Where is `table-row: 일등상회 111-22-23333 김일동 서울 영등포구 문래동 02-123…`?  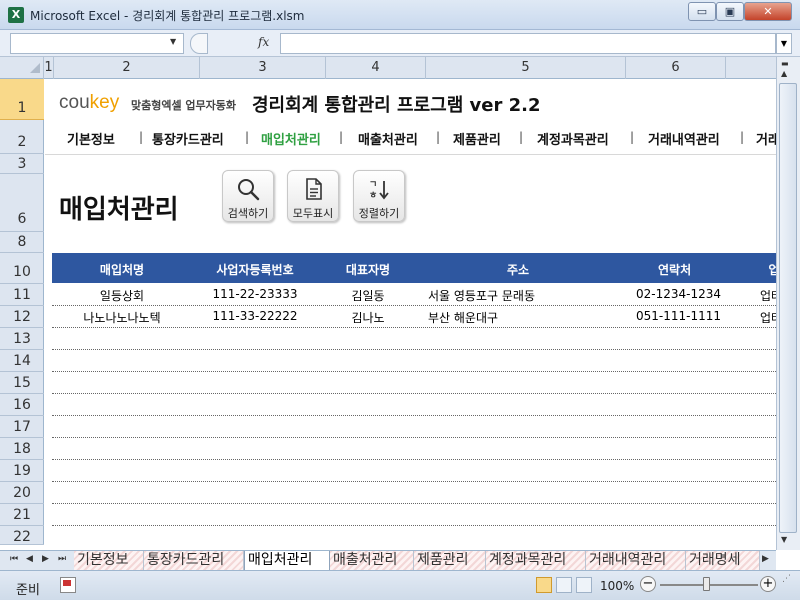
table-row: 일등상회 111-22-23333 김일동 서울 영등포구 문래동 02-123… is located at coordinates (414, 295).